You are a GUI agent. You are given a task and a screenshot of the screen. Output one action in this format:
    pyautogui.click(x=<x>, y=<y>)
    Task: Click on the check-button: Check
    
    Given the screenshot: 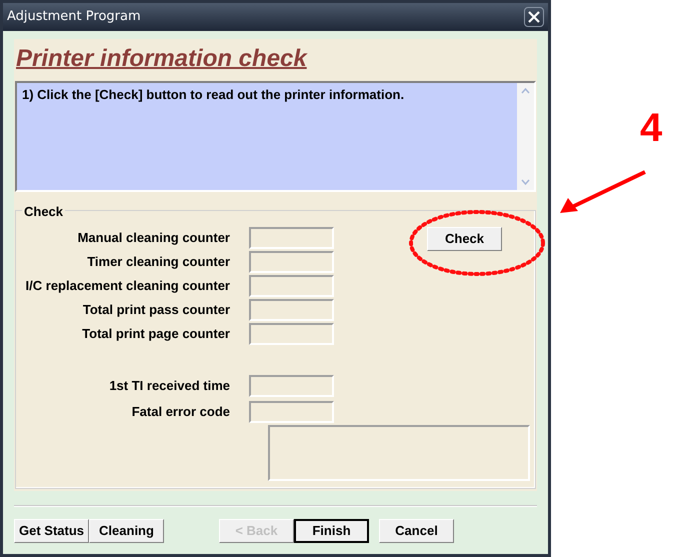 What is the action you would take?
    pyautogui.click(x=464, y=239)
    